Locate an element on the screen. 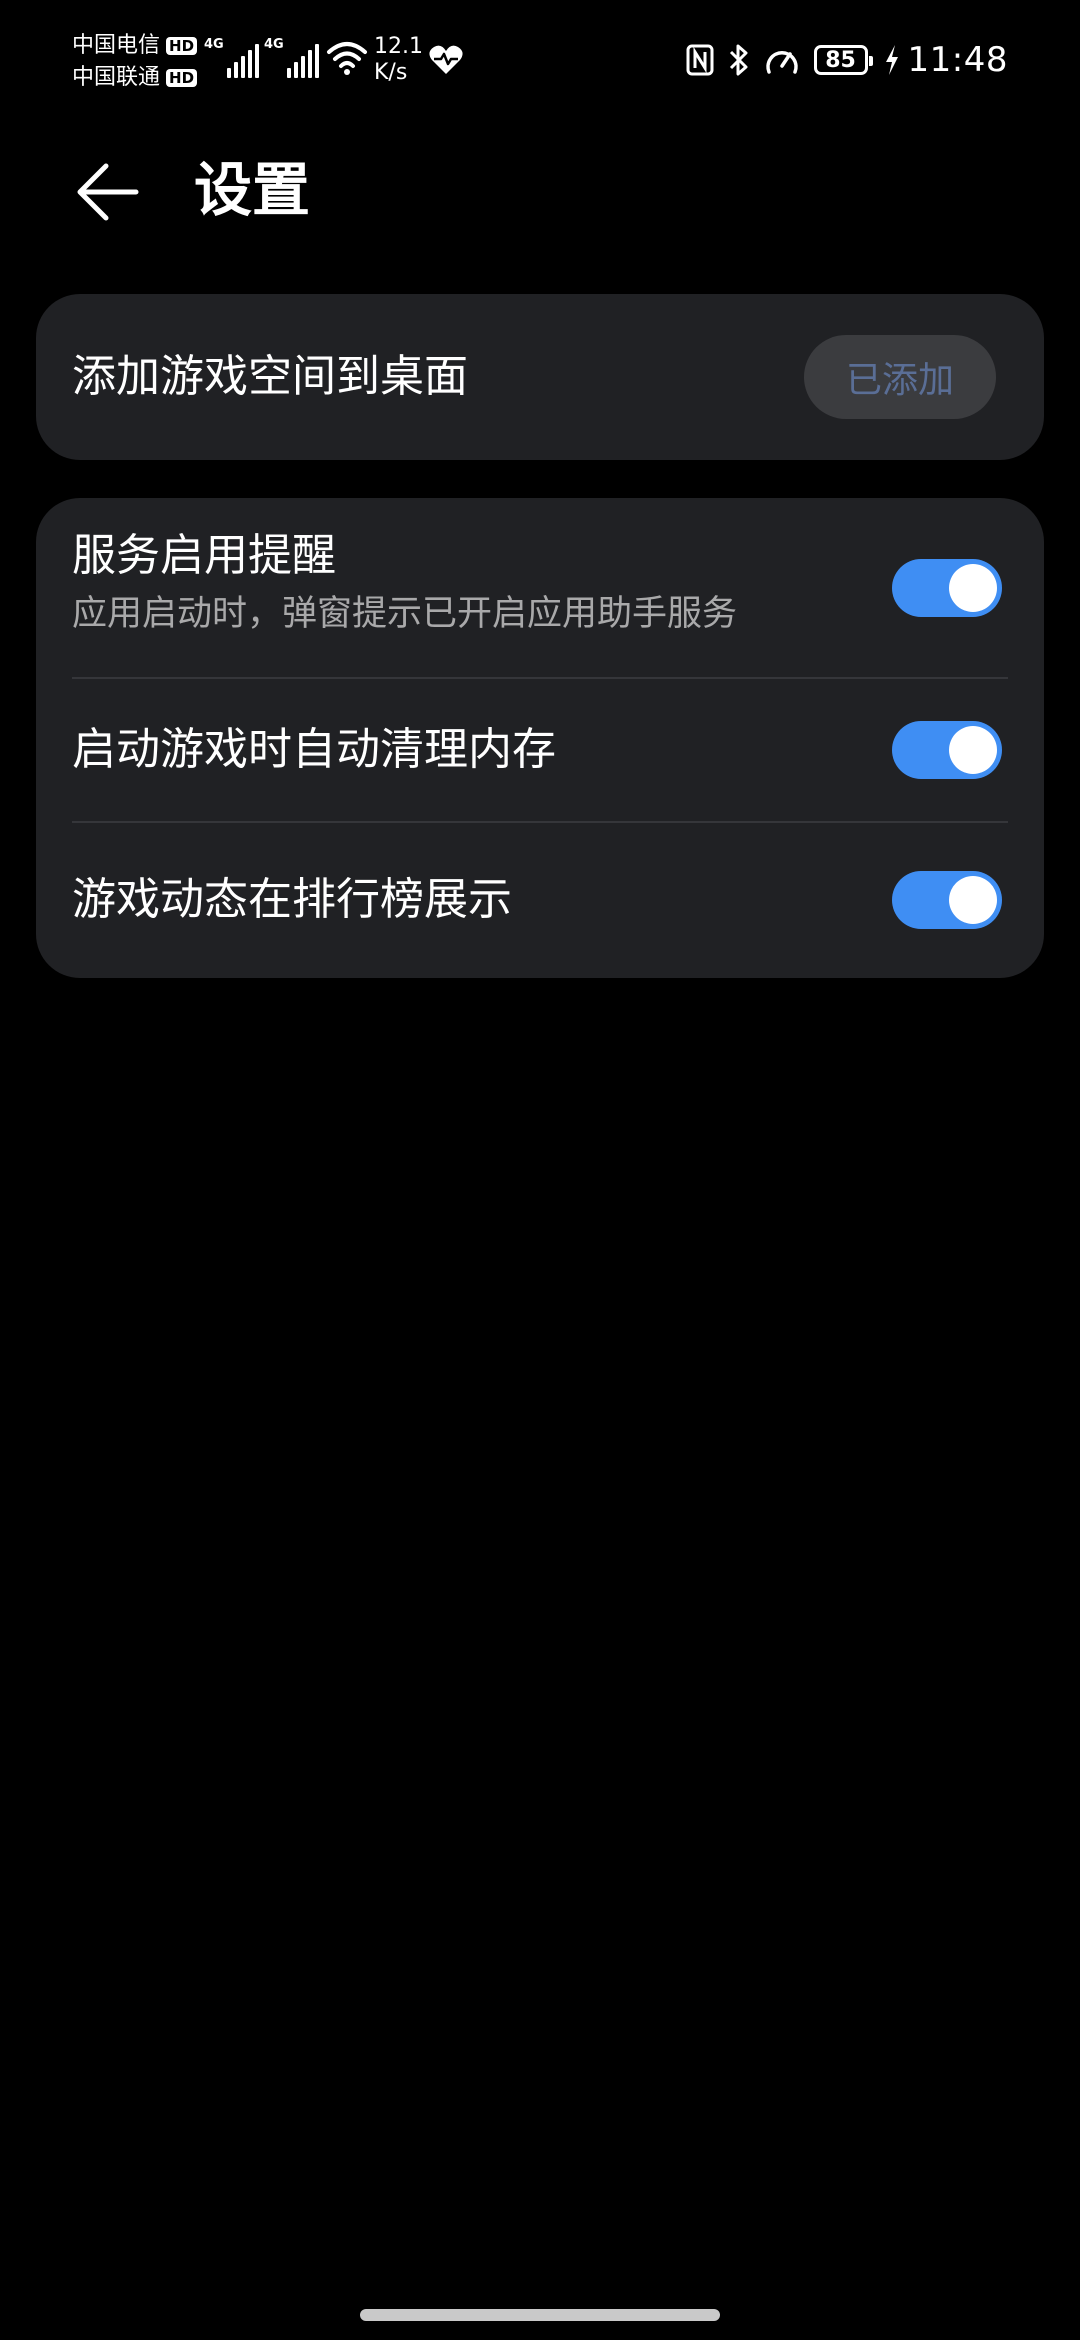 This screenshot has height=2340, width=1080. carrier-1-name: 中国电信 is located at coordinates (116, 45).